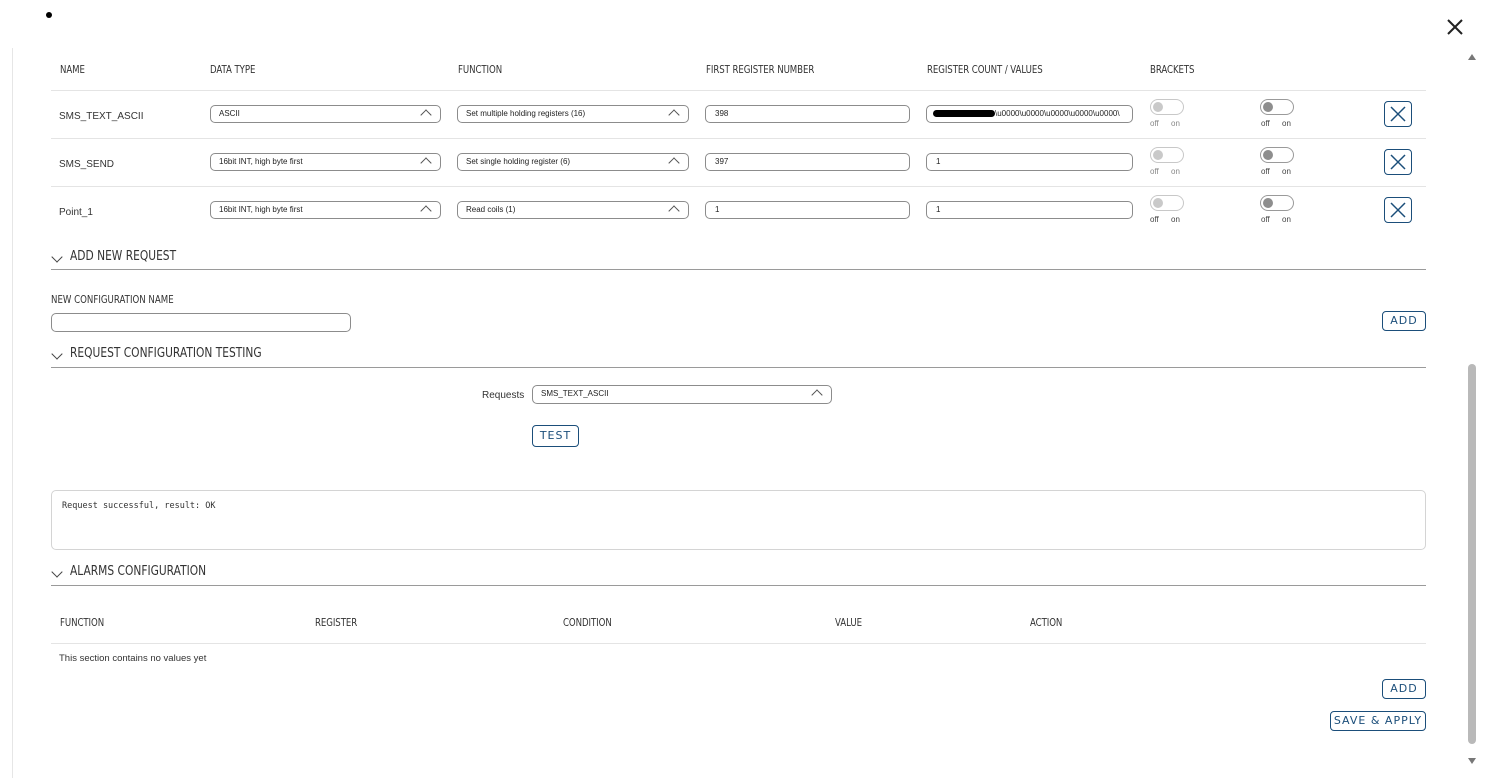 This screenshot has height=778, width=1494. I want to click on new-config-name-input, so click(201, 322).